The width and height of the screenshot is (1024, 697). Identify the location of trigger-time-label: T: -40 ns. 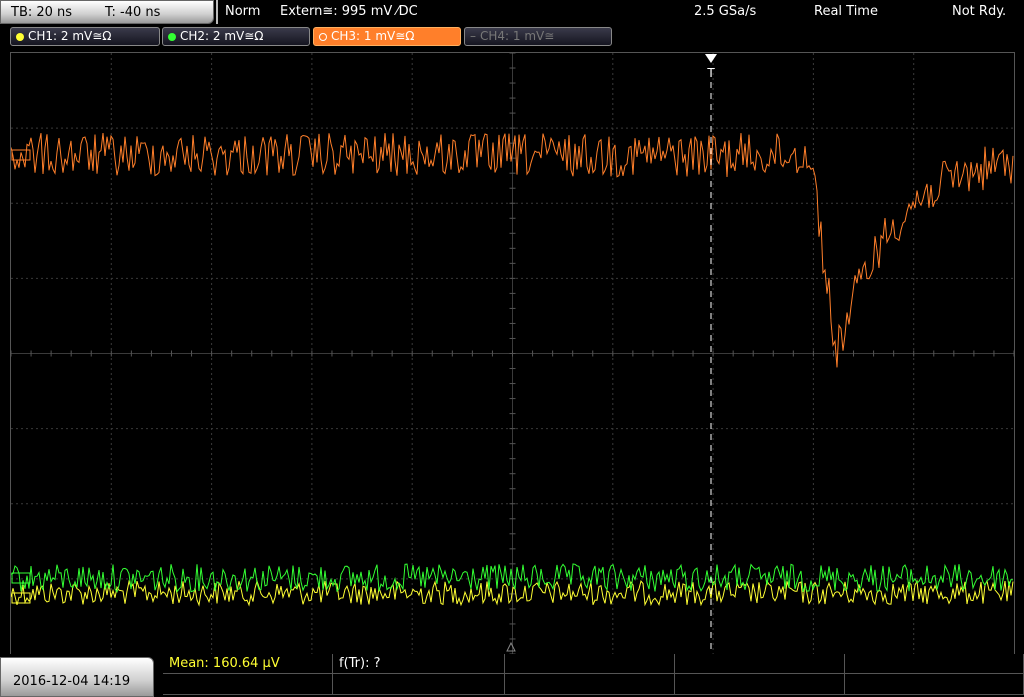
(133, 12).